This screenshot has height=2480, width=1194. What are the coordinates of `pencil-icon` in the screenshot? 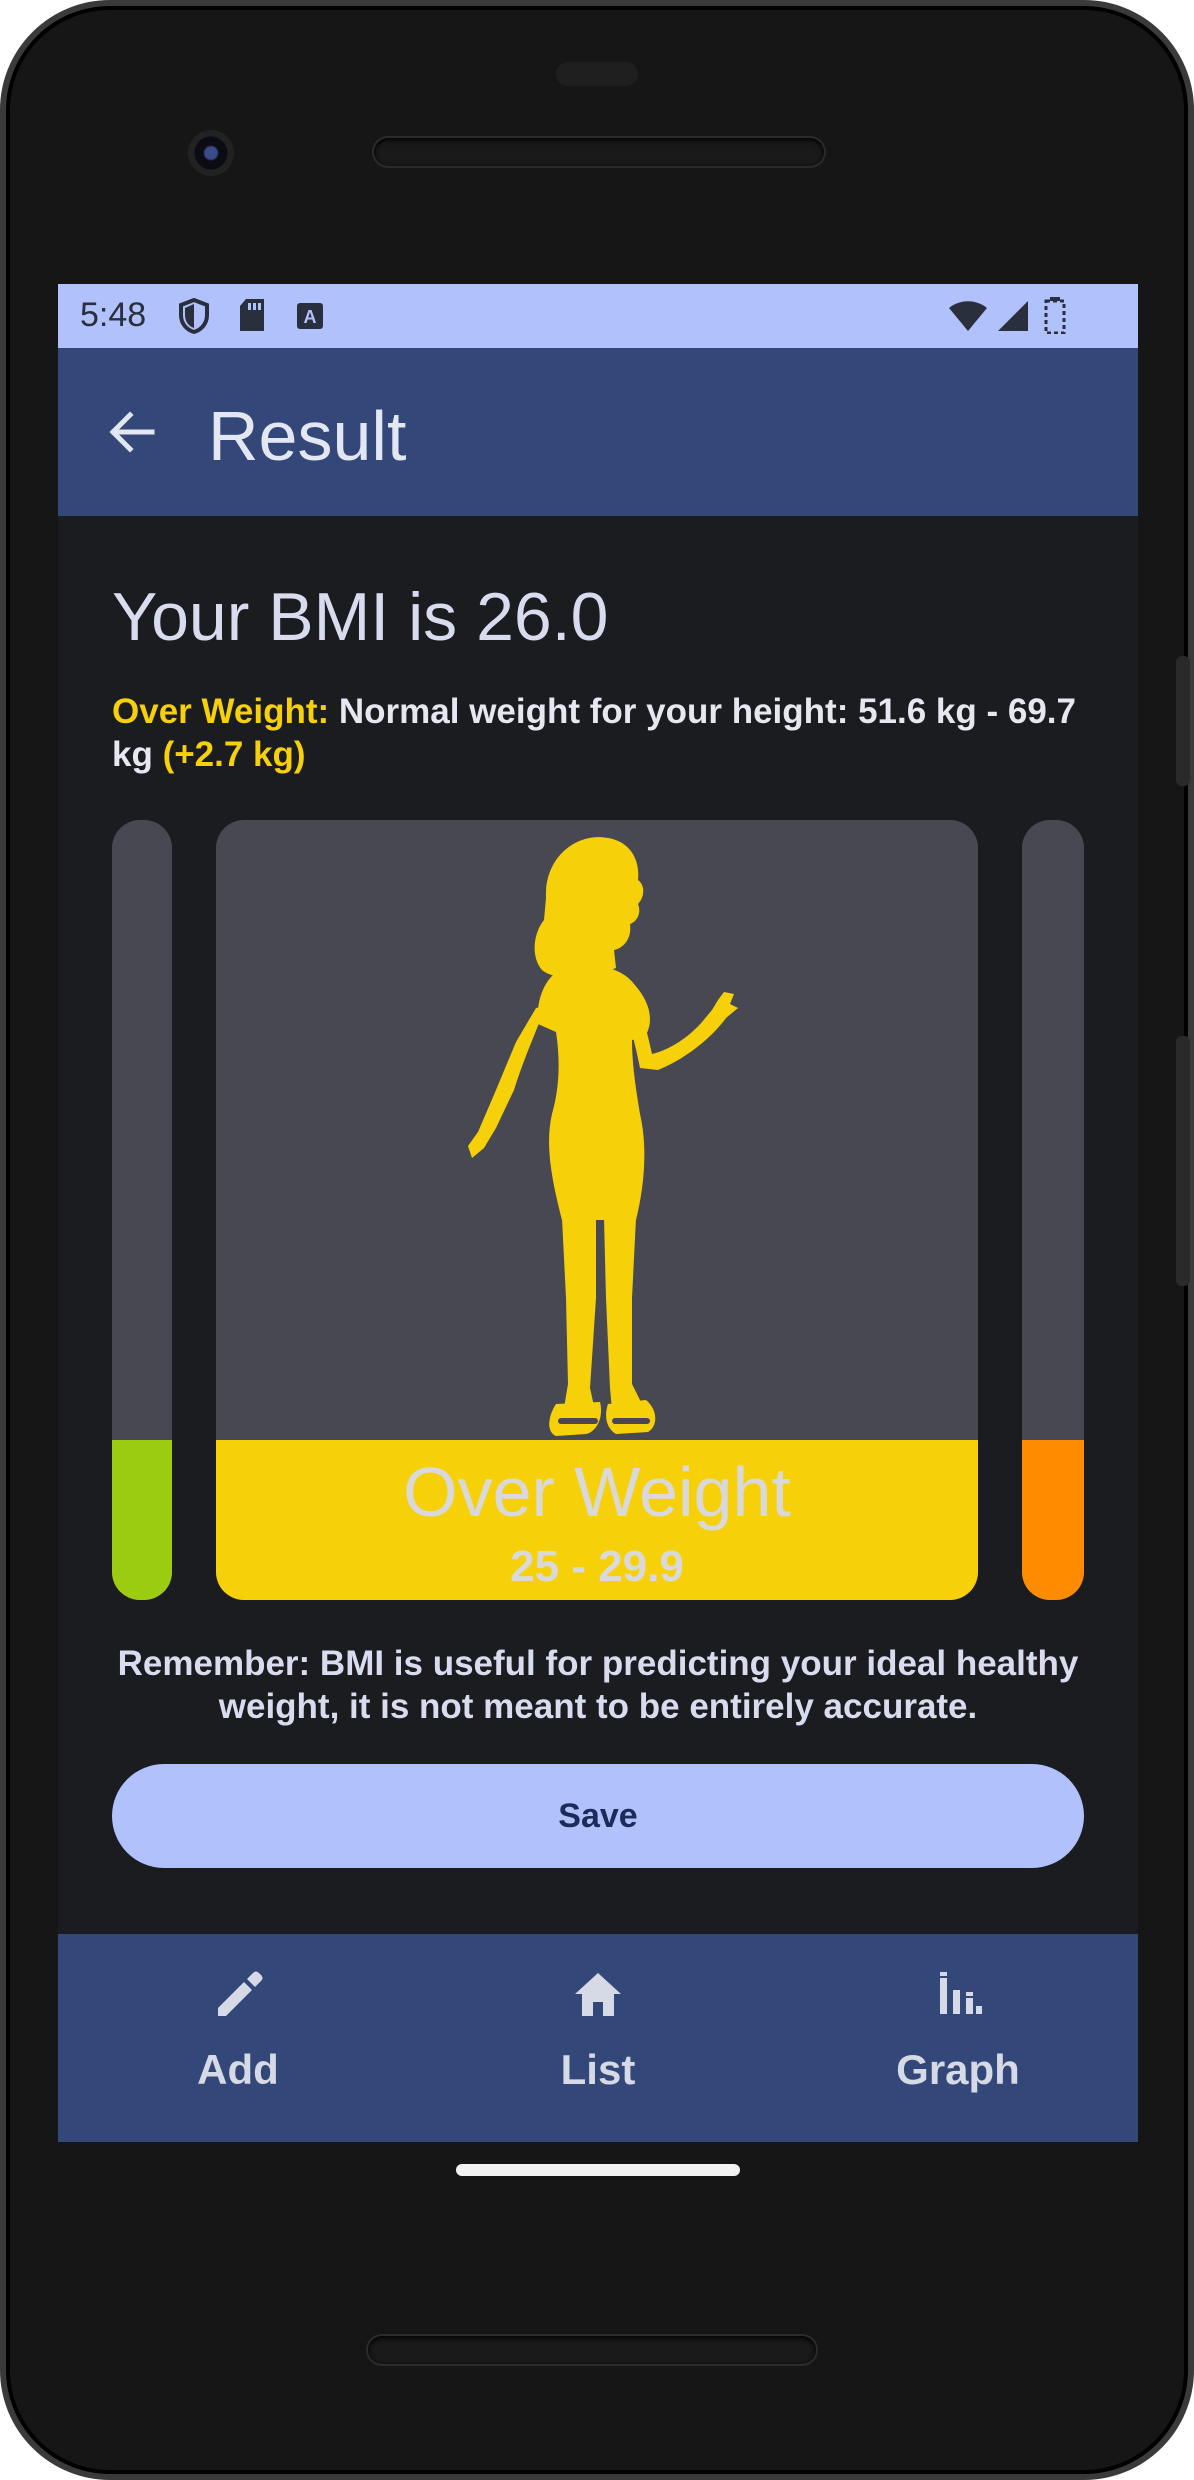 It's located at (240, 1993).